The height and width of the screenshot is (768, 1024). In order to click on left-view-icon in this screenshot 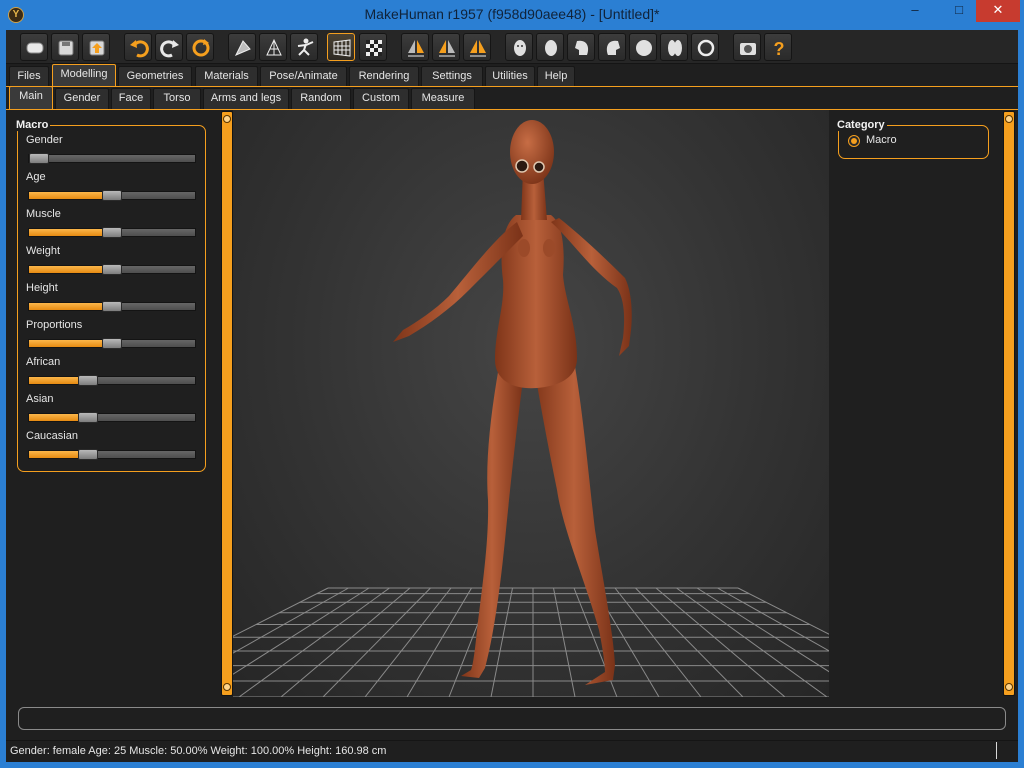, I will do `click(581, 47)`.